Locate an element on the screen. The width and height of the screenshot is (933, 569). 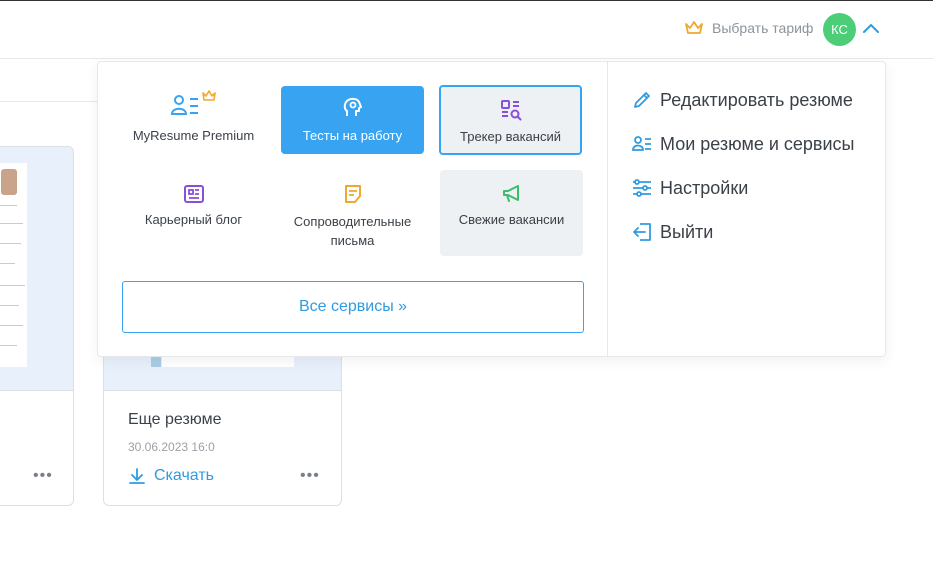
menu-item-label: Редактировать резюме is located at coordinates (756, 99).